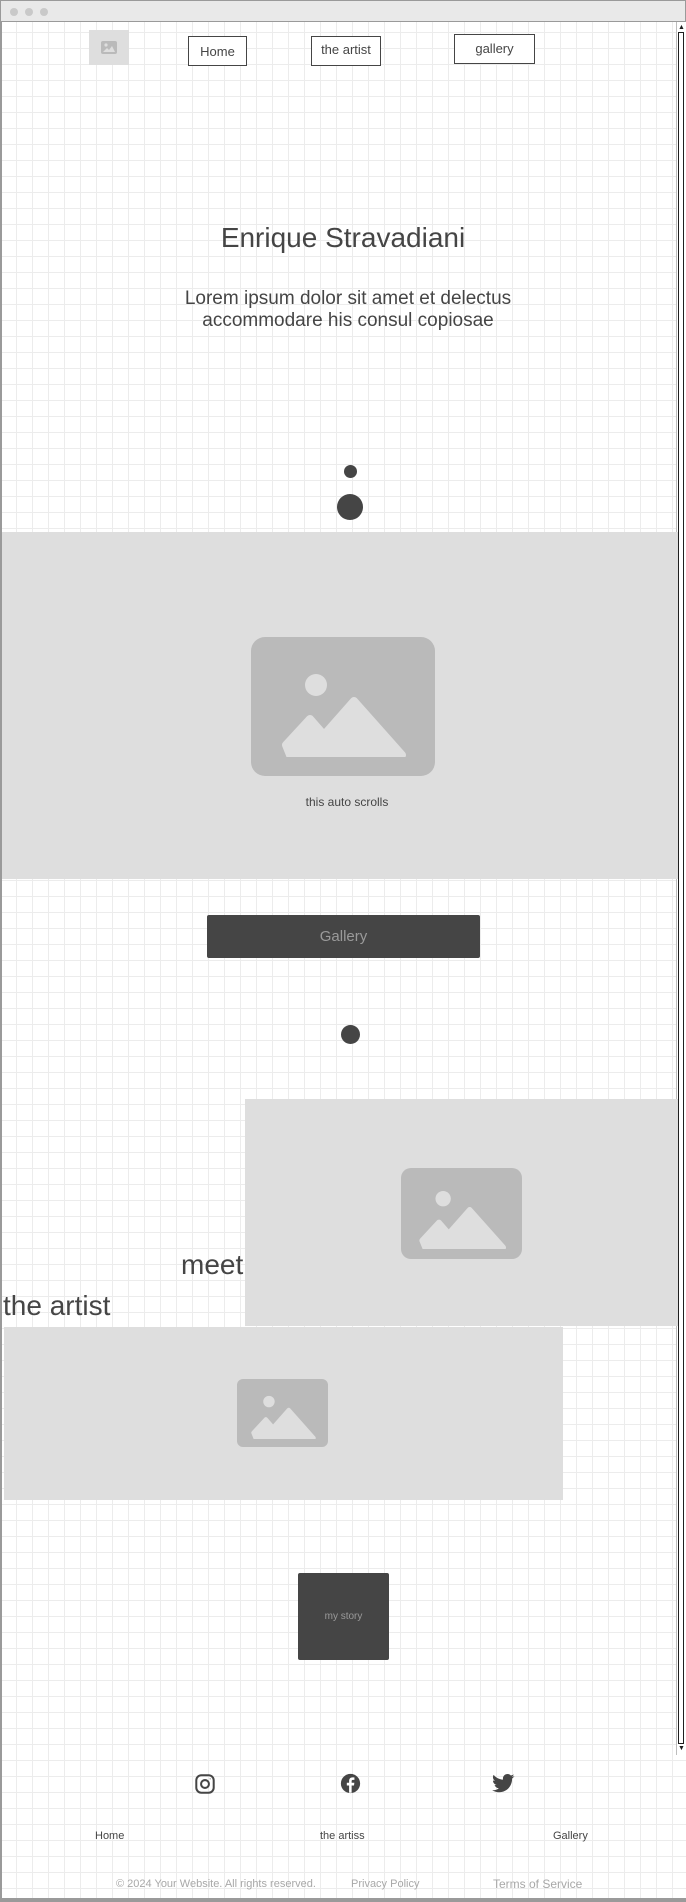 Image resolution: width=686 pixels, height=1902 pixels. What do you see at coordinates (29, 12) in the screenshot?
I see `window-minimize-dot` at bounding box center [29, 12].